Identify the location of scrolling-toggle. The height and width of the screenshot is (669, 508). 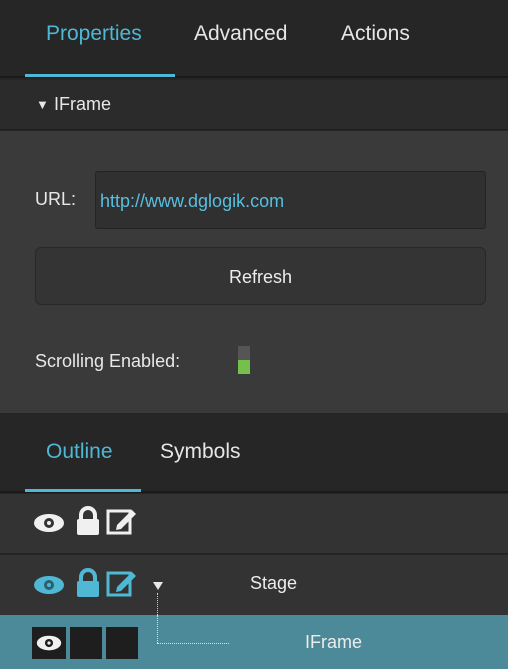
(244, 360).